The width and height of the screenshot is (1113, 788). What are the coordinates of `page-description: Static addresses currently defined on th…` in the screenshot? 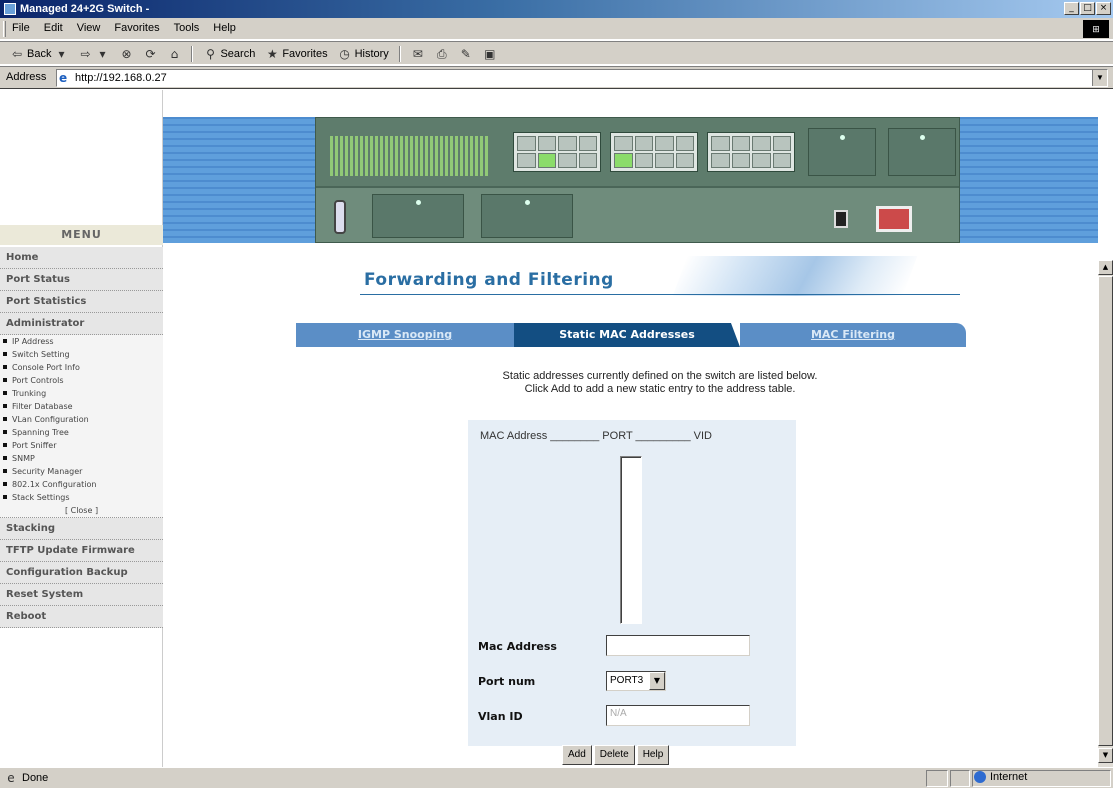 It's located at (660, 383).